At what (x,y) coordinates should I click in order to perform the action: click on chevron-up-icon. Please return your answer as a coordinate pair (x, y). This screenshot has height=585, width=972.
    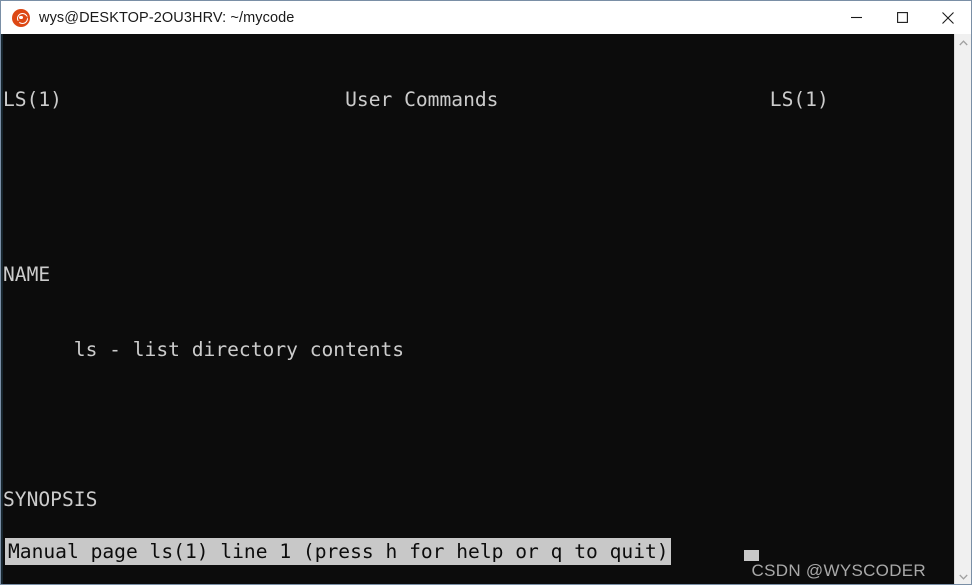
    Looking at the image, I should click on (963, 42).